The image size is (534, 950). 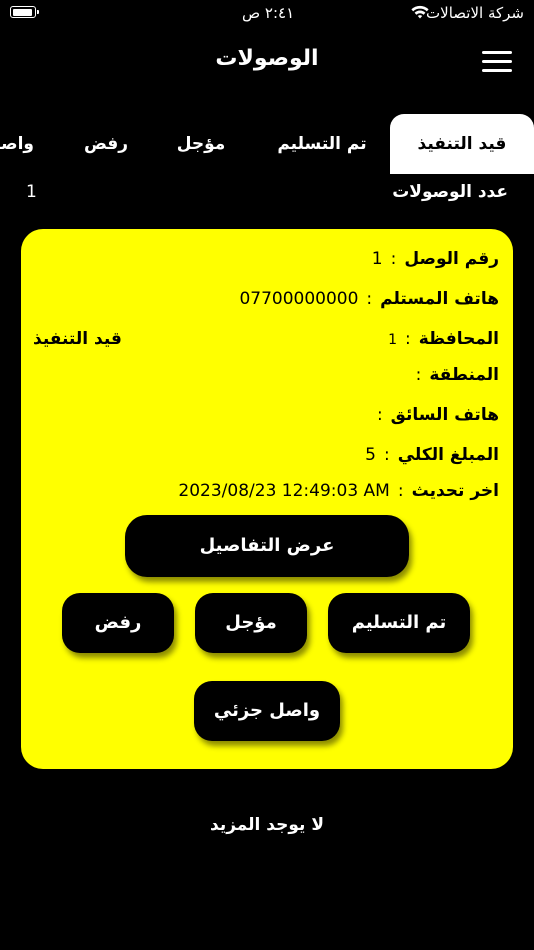 I want to click on reject-button: رفض, so click(x=118, y=623).